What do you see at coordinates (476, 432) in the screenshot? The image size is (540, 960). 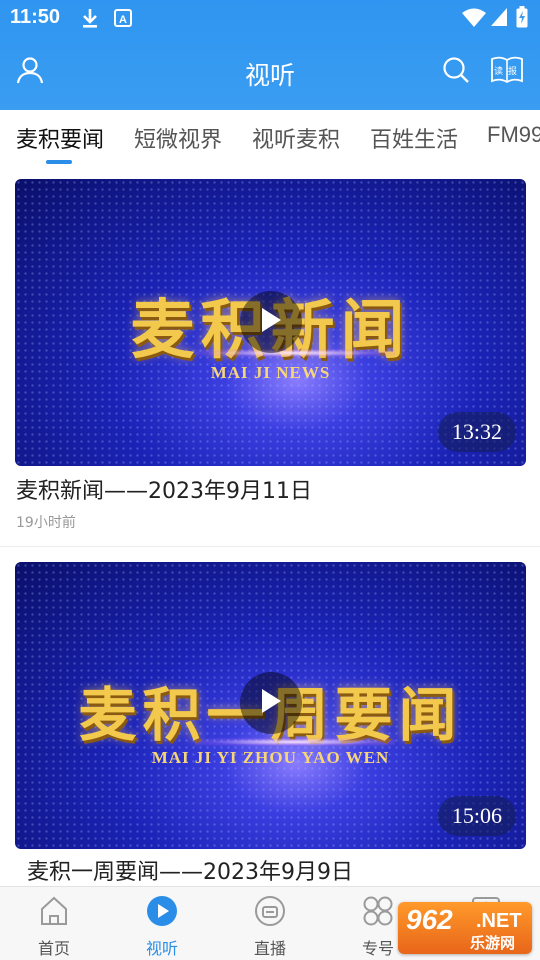 I see `video-duration: 13:32` at bounding box center [476, 432].